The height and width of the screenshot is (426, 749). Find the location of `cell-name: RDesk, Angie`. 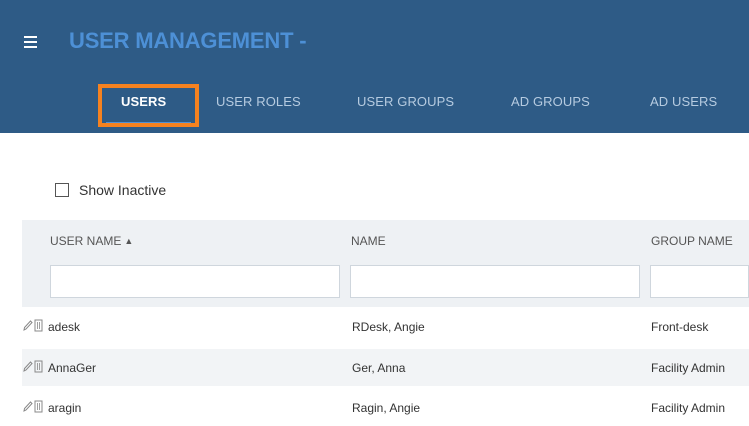

cell-name: RDesk, Angie is located at coordinates (388, 327).